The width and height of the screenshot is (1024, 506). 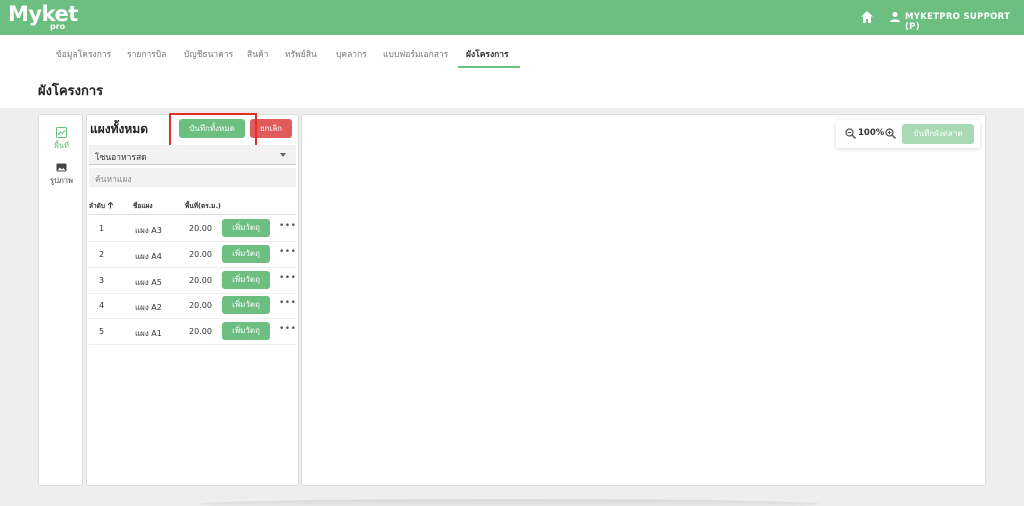 What do you see at coordinates (58, 26) in the screenshot?
I see `logo-sub: pro` at bounding box center [58, 26].